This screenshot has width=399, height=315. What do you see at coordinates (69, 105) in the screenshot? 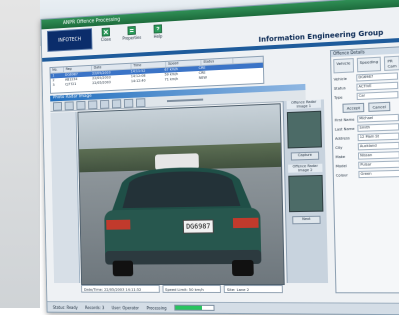
I see `zoom-out-icon` at bounding box center [69, 105].